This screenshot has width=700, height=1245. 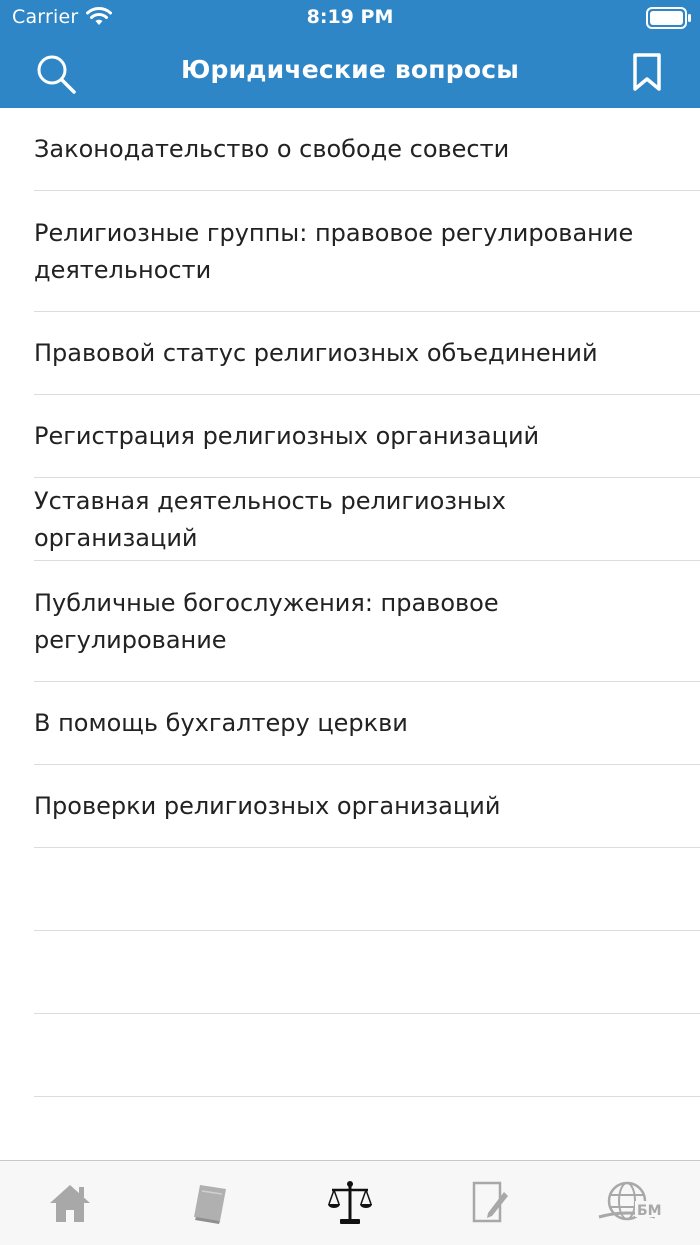 I want to click on list-item-label: Регистрация религиозных организаций, so click(x=287, y=436).